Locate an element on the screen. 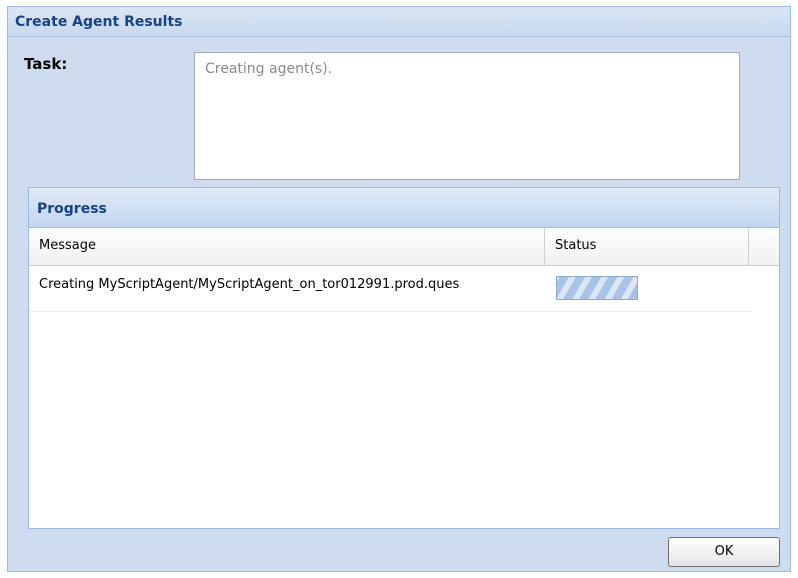 Image resolution: width=798 pixels, height=578 pixels. ok-button: OK is located at coordinates (724, 552).